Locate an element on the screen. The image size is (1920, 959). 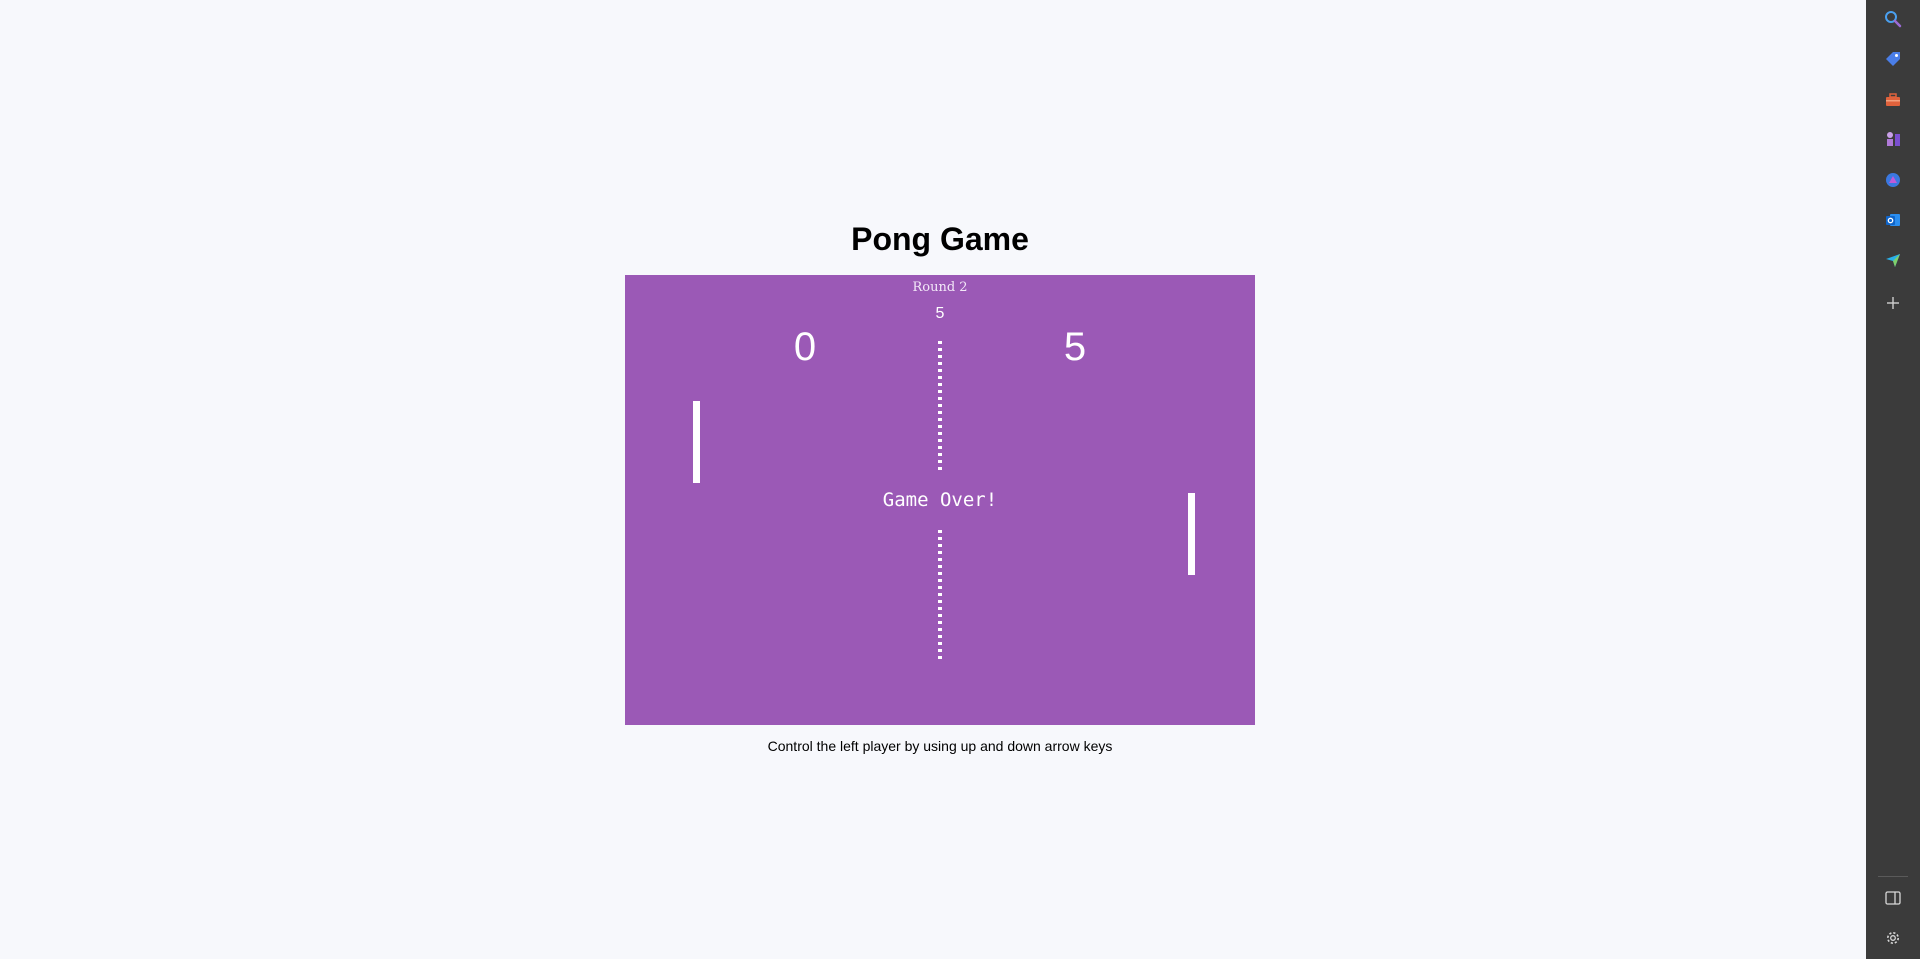
sidebar-divider is located at coordinates (1893, 876).